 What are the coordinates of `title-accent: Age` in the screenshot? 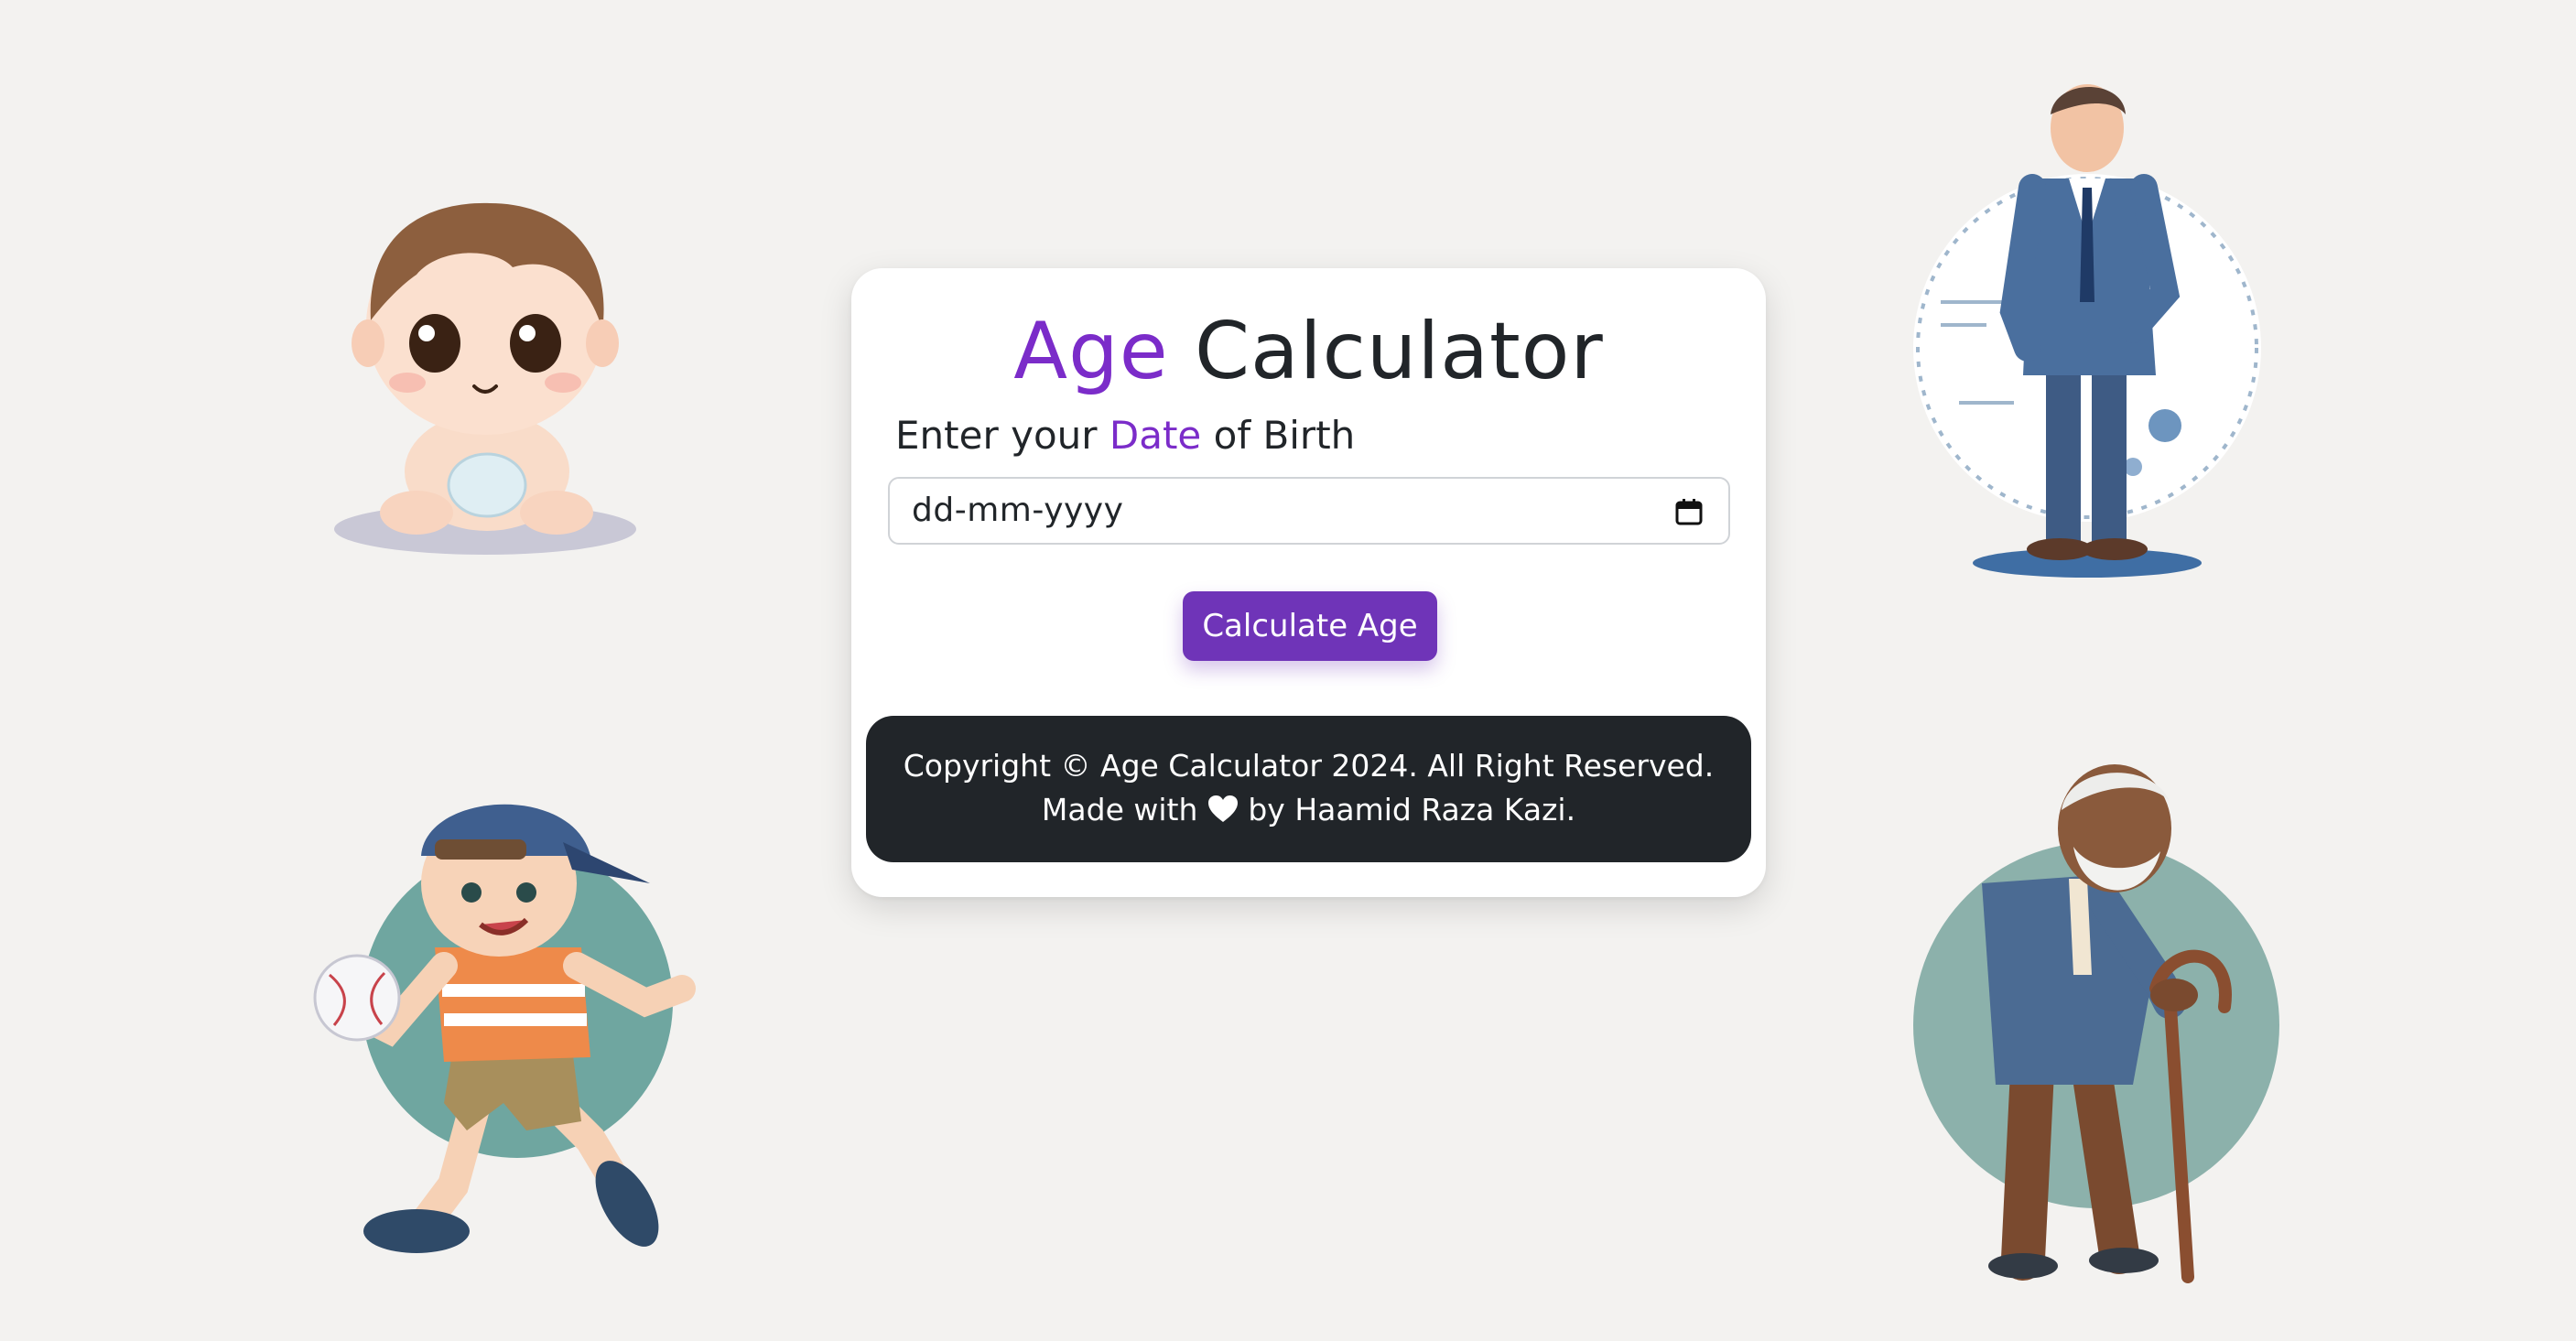 It's located at (1091, 351).